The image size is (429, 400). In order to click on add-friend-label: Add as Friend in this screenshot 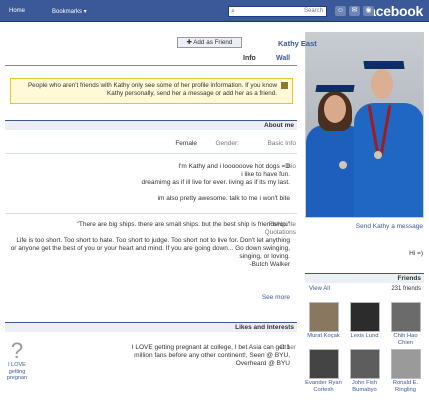, I will do `click(213, 42)`.